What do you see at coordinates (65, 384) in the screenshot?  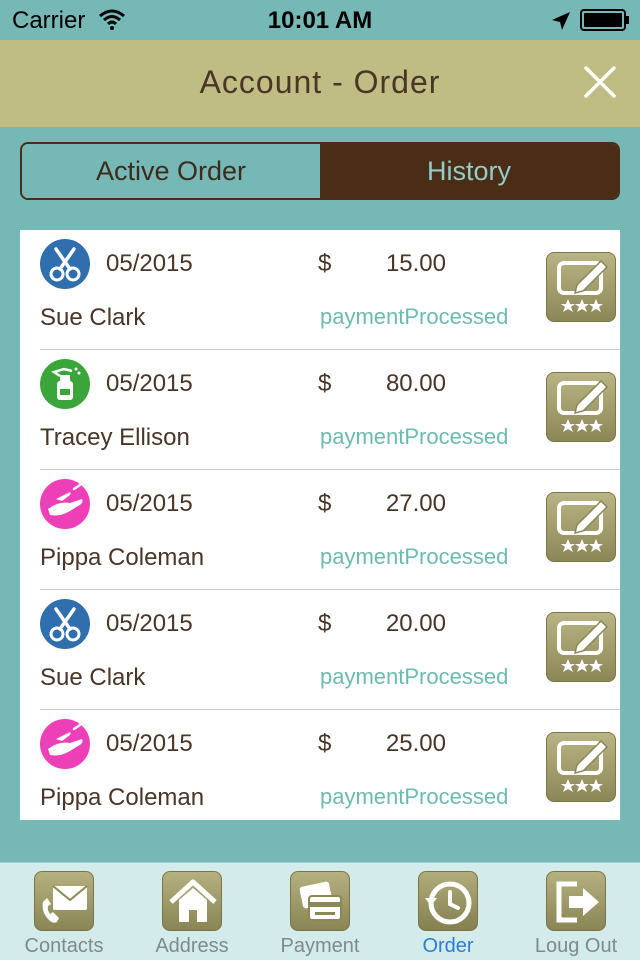 I see `spray-bottle-icon` at bounding box center [65, 384].